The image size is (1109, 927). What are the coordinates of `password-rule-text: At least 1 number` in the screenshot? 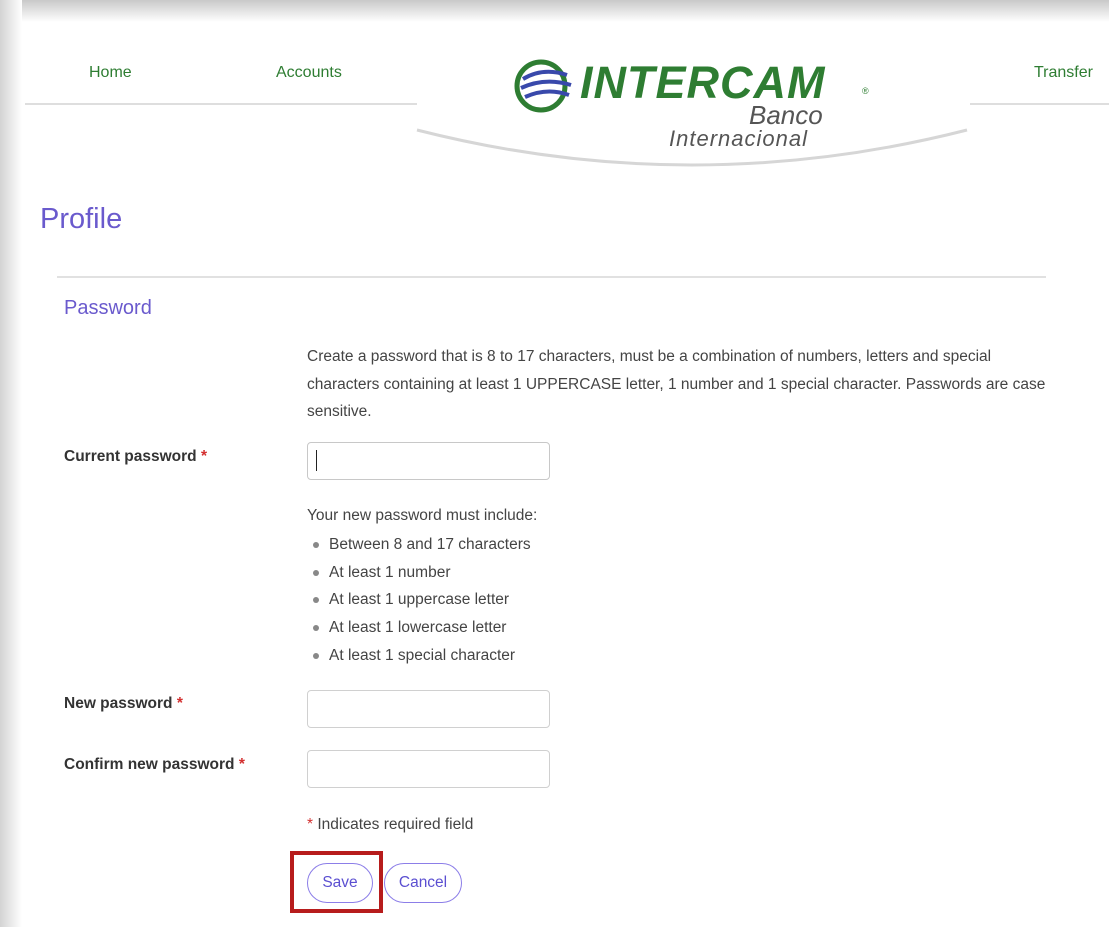 It's located at (390, 572).